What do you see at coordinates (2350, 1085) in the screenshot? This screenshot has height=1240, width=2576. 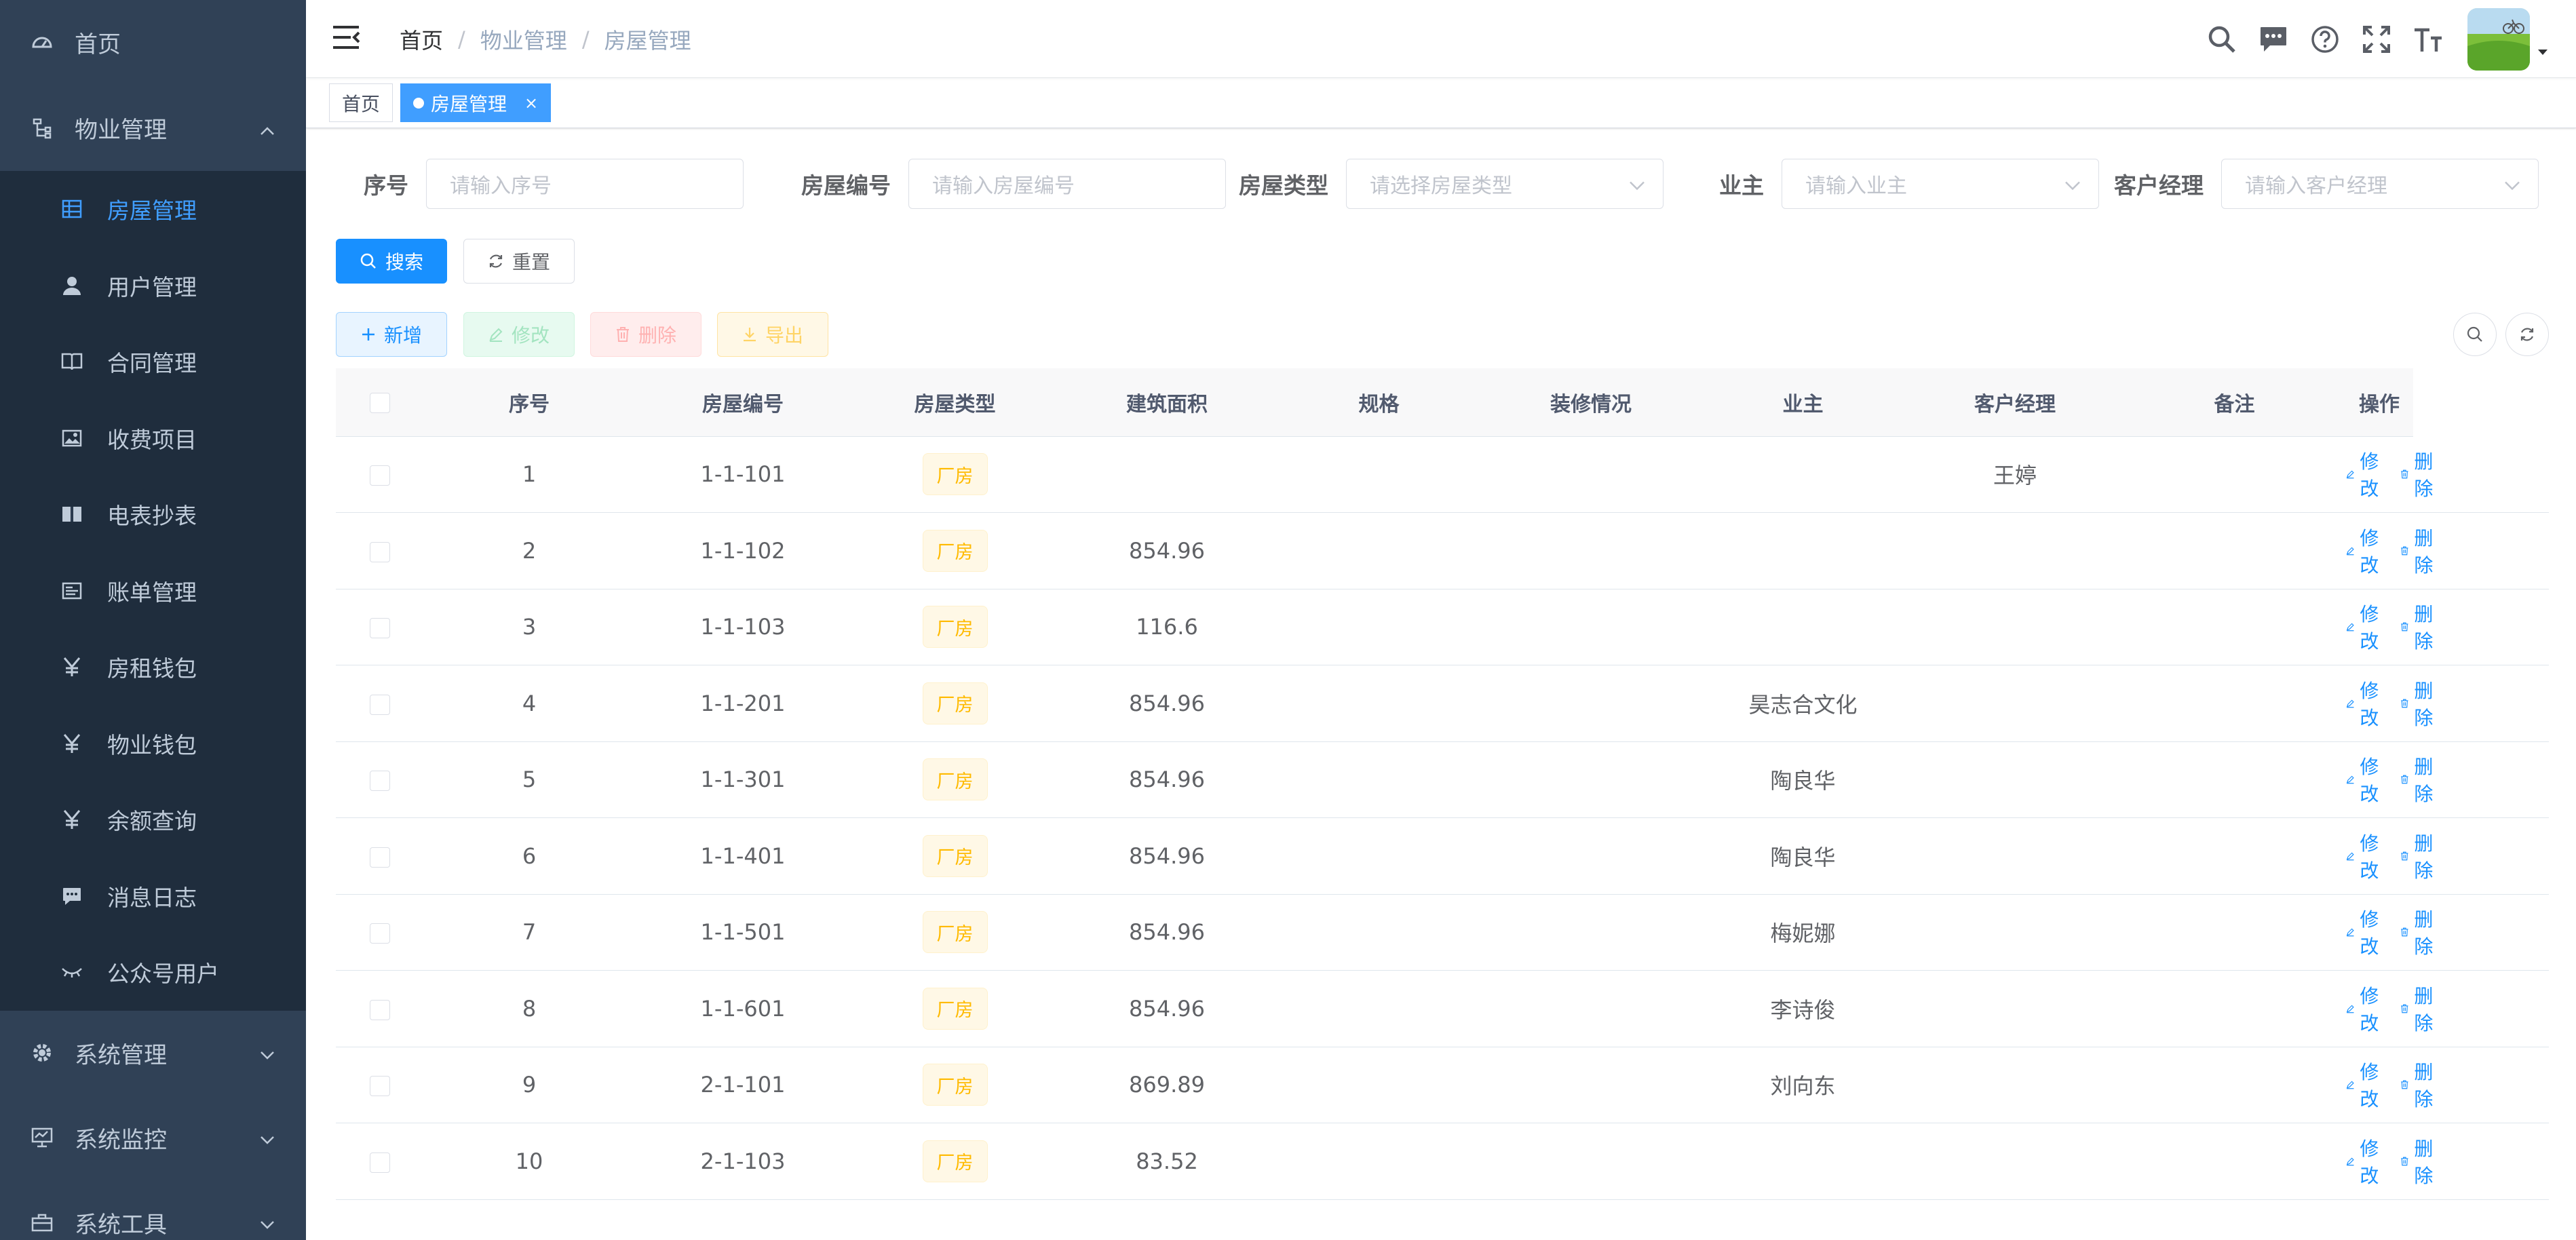 I see `edit-icon` at bounding box center [2350, 1085].